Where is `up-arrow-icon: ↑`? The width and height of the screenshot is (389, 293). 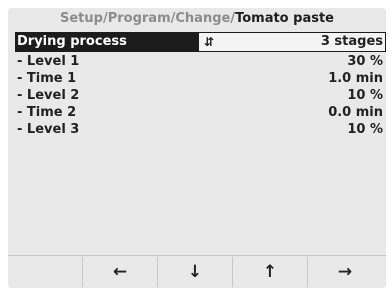 up-arrow-icon: ↑ is located at coordinates (270, 272).